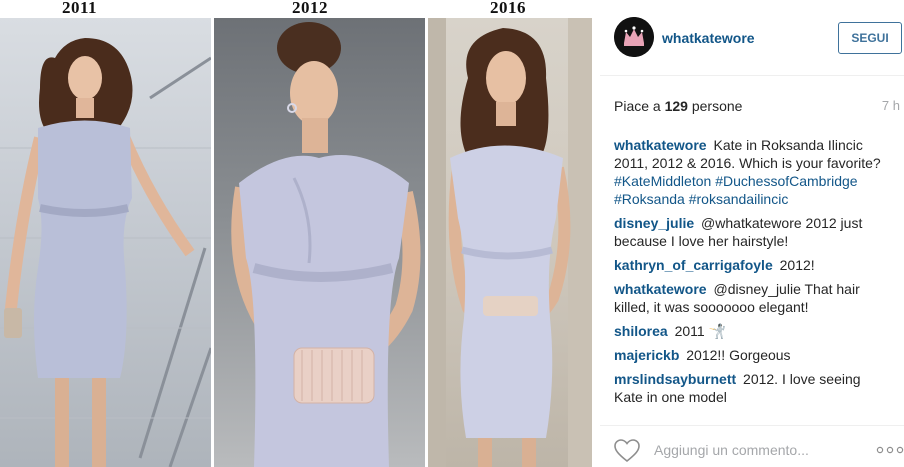  Describe the element at coordinates (870, 38) in the screenshot. I see `follow-button: SEGUI` at that location.